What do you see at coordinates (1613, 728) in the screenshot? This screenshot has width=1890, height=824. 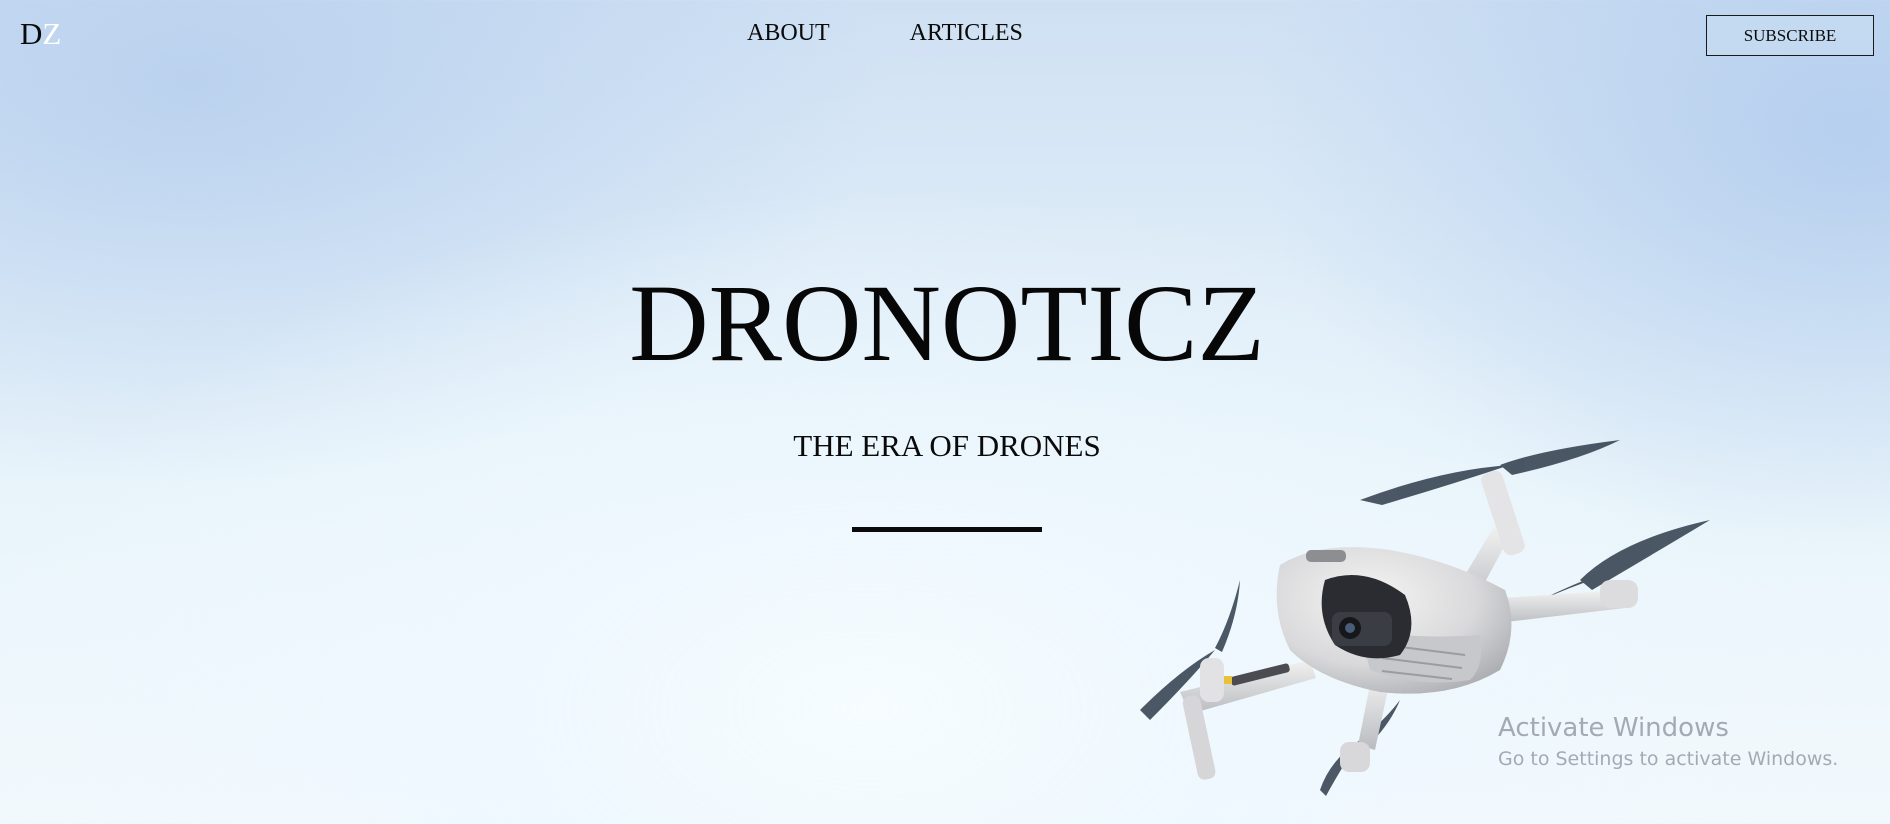 I see `watermark-title: Activate Windows` at bounding box center [1613, 728].